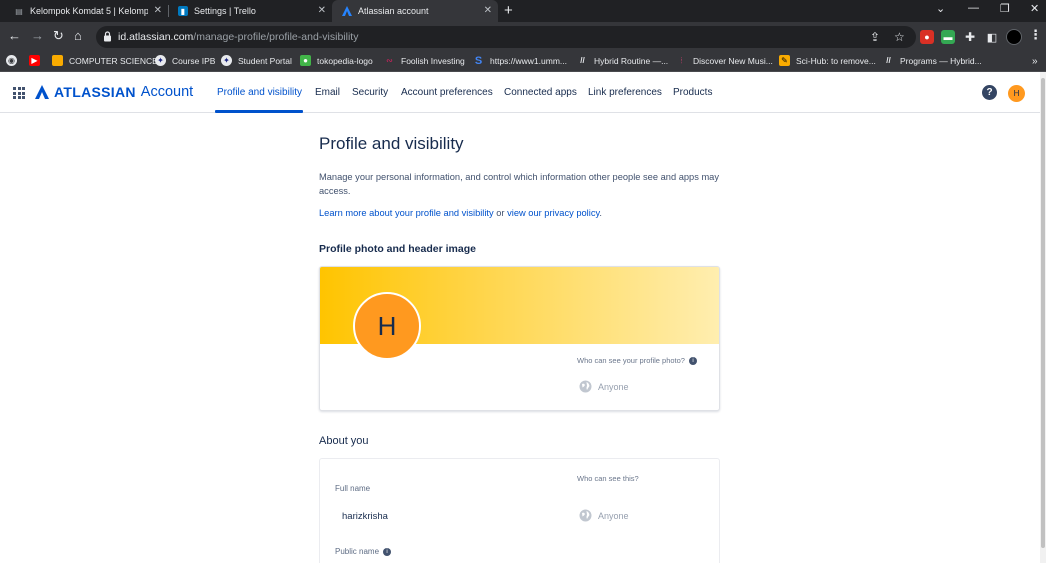 The height and width of the screenshot is (563, 1046). Describe the element at coordinates (365, 516) in the screenshot. I see `full-name-field: harizkrisha` at that location.